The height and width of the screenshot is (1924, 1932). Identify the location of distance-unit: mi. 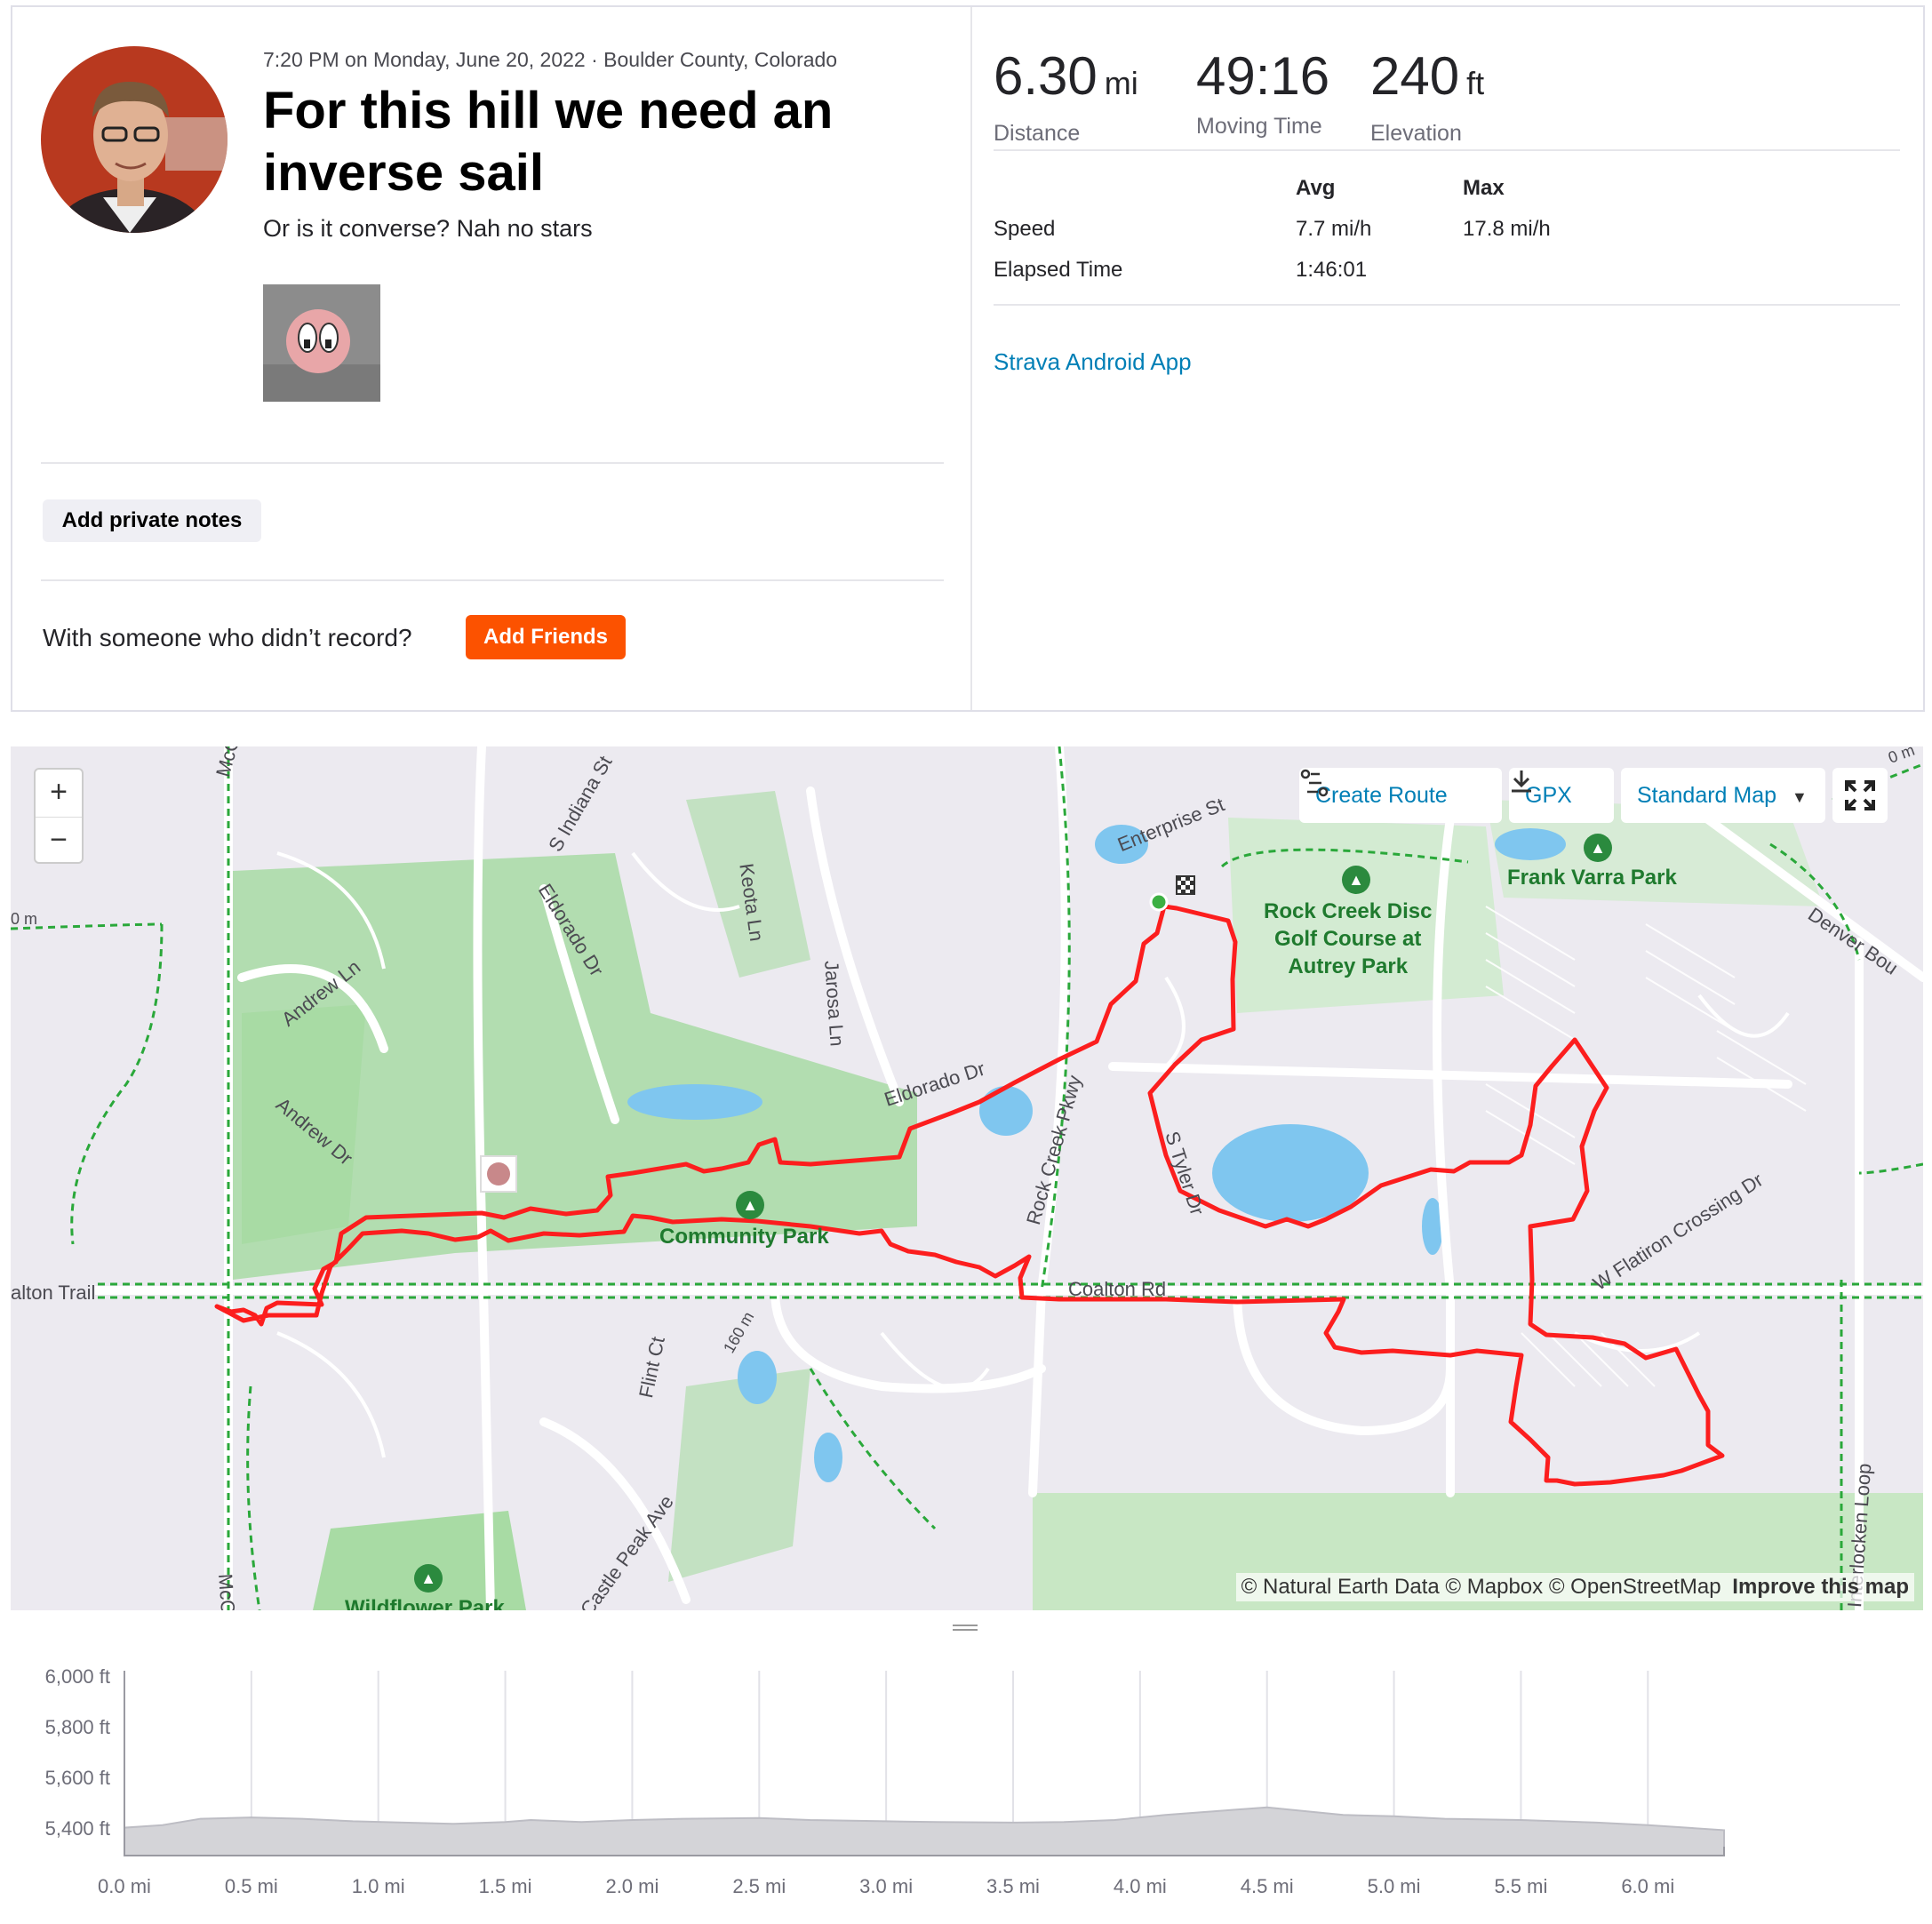
(1121, 83).